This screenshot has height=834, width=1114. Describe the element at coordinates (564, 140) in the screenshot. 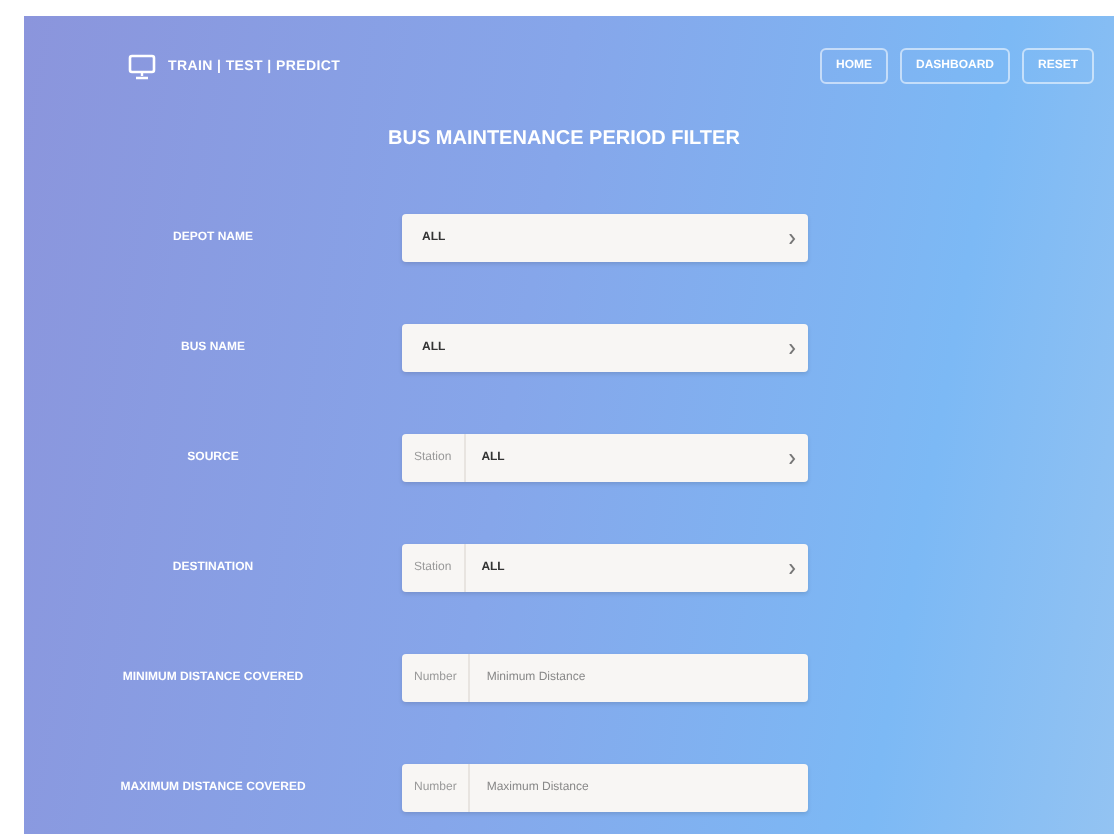

I see `page-title: BUS MAINTENANCE PERIOD FILTER` at that location.